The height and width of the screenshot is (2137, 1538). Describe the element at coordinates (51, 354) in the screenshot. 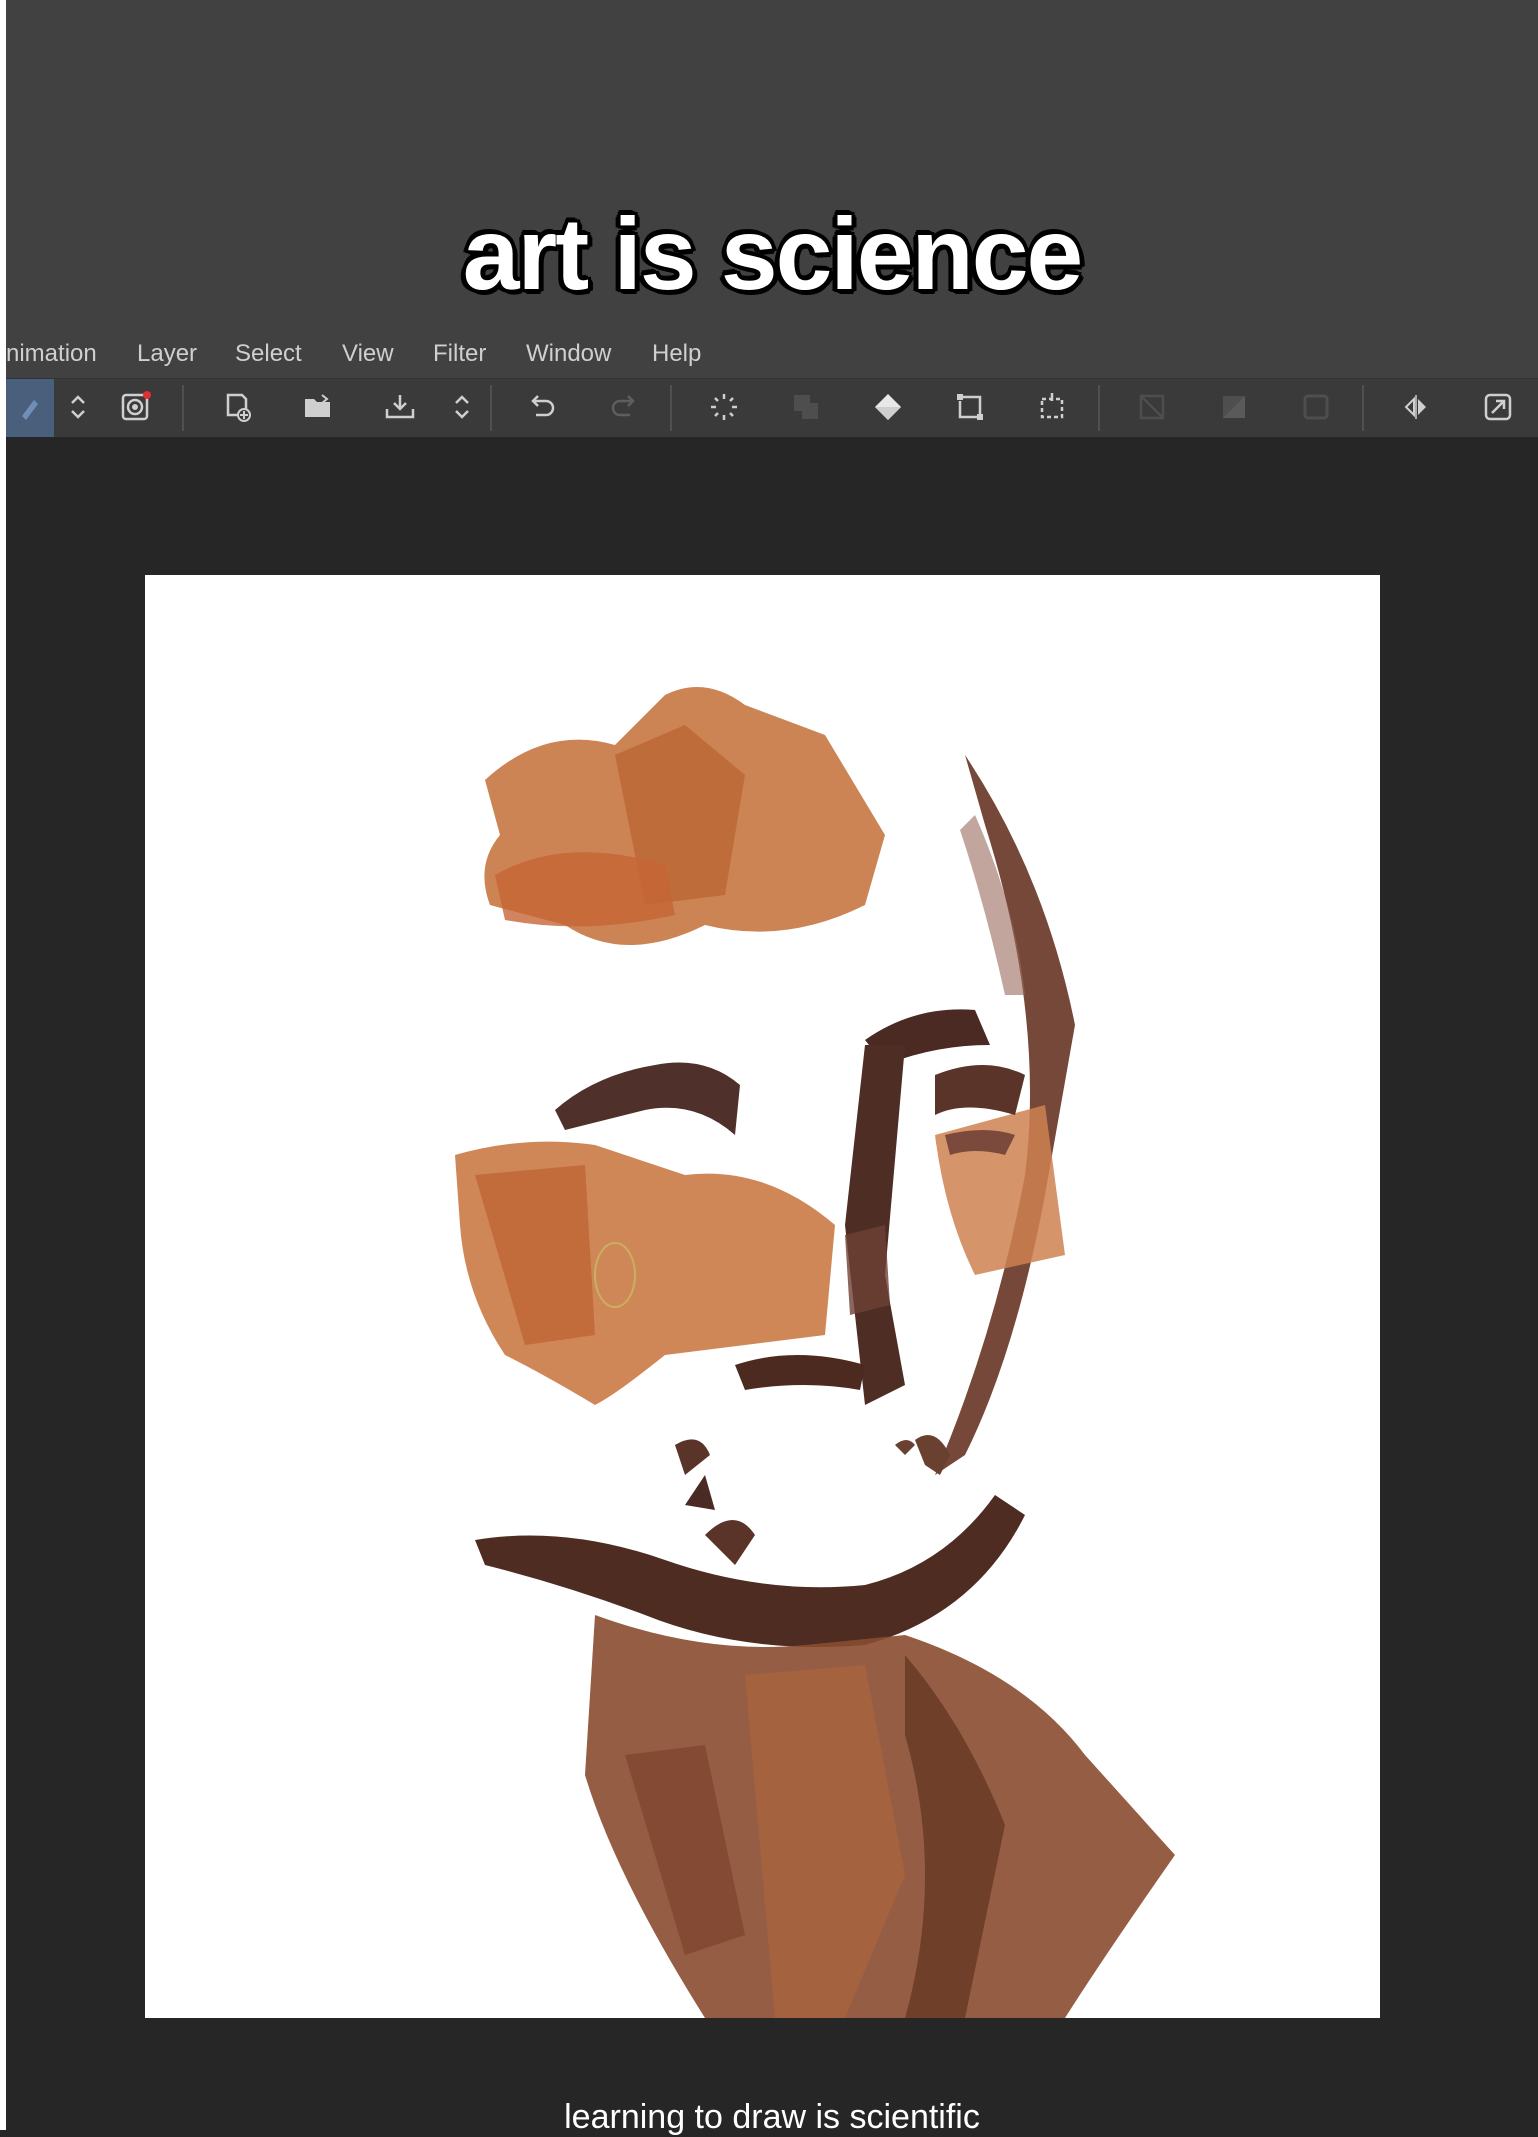

I see `menu-animation: nimation` at that location.